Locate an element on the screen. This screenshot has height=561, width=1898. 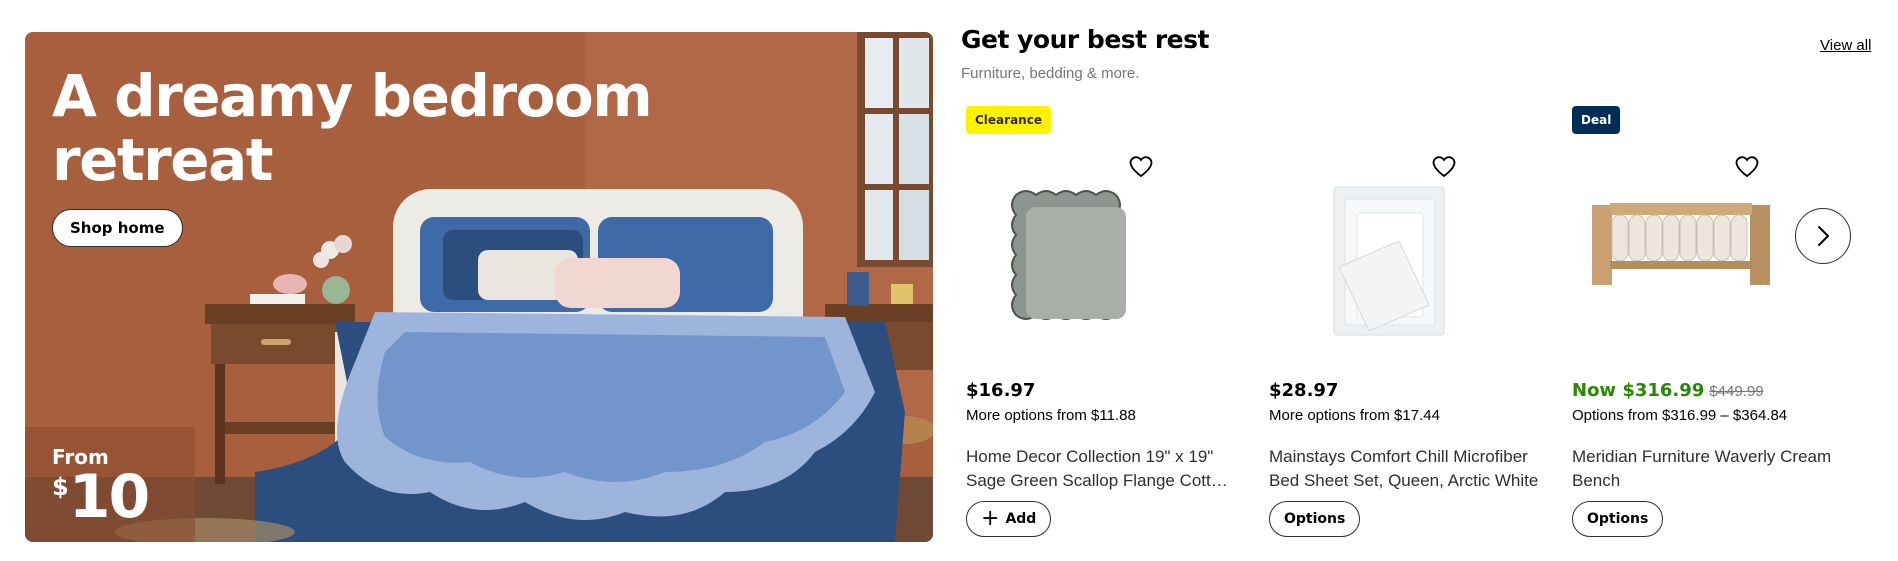
deal-badge: Deal is located at coordinates (1596, 120).